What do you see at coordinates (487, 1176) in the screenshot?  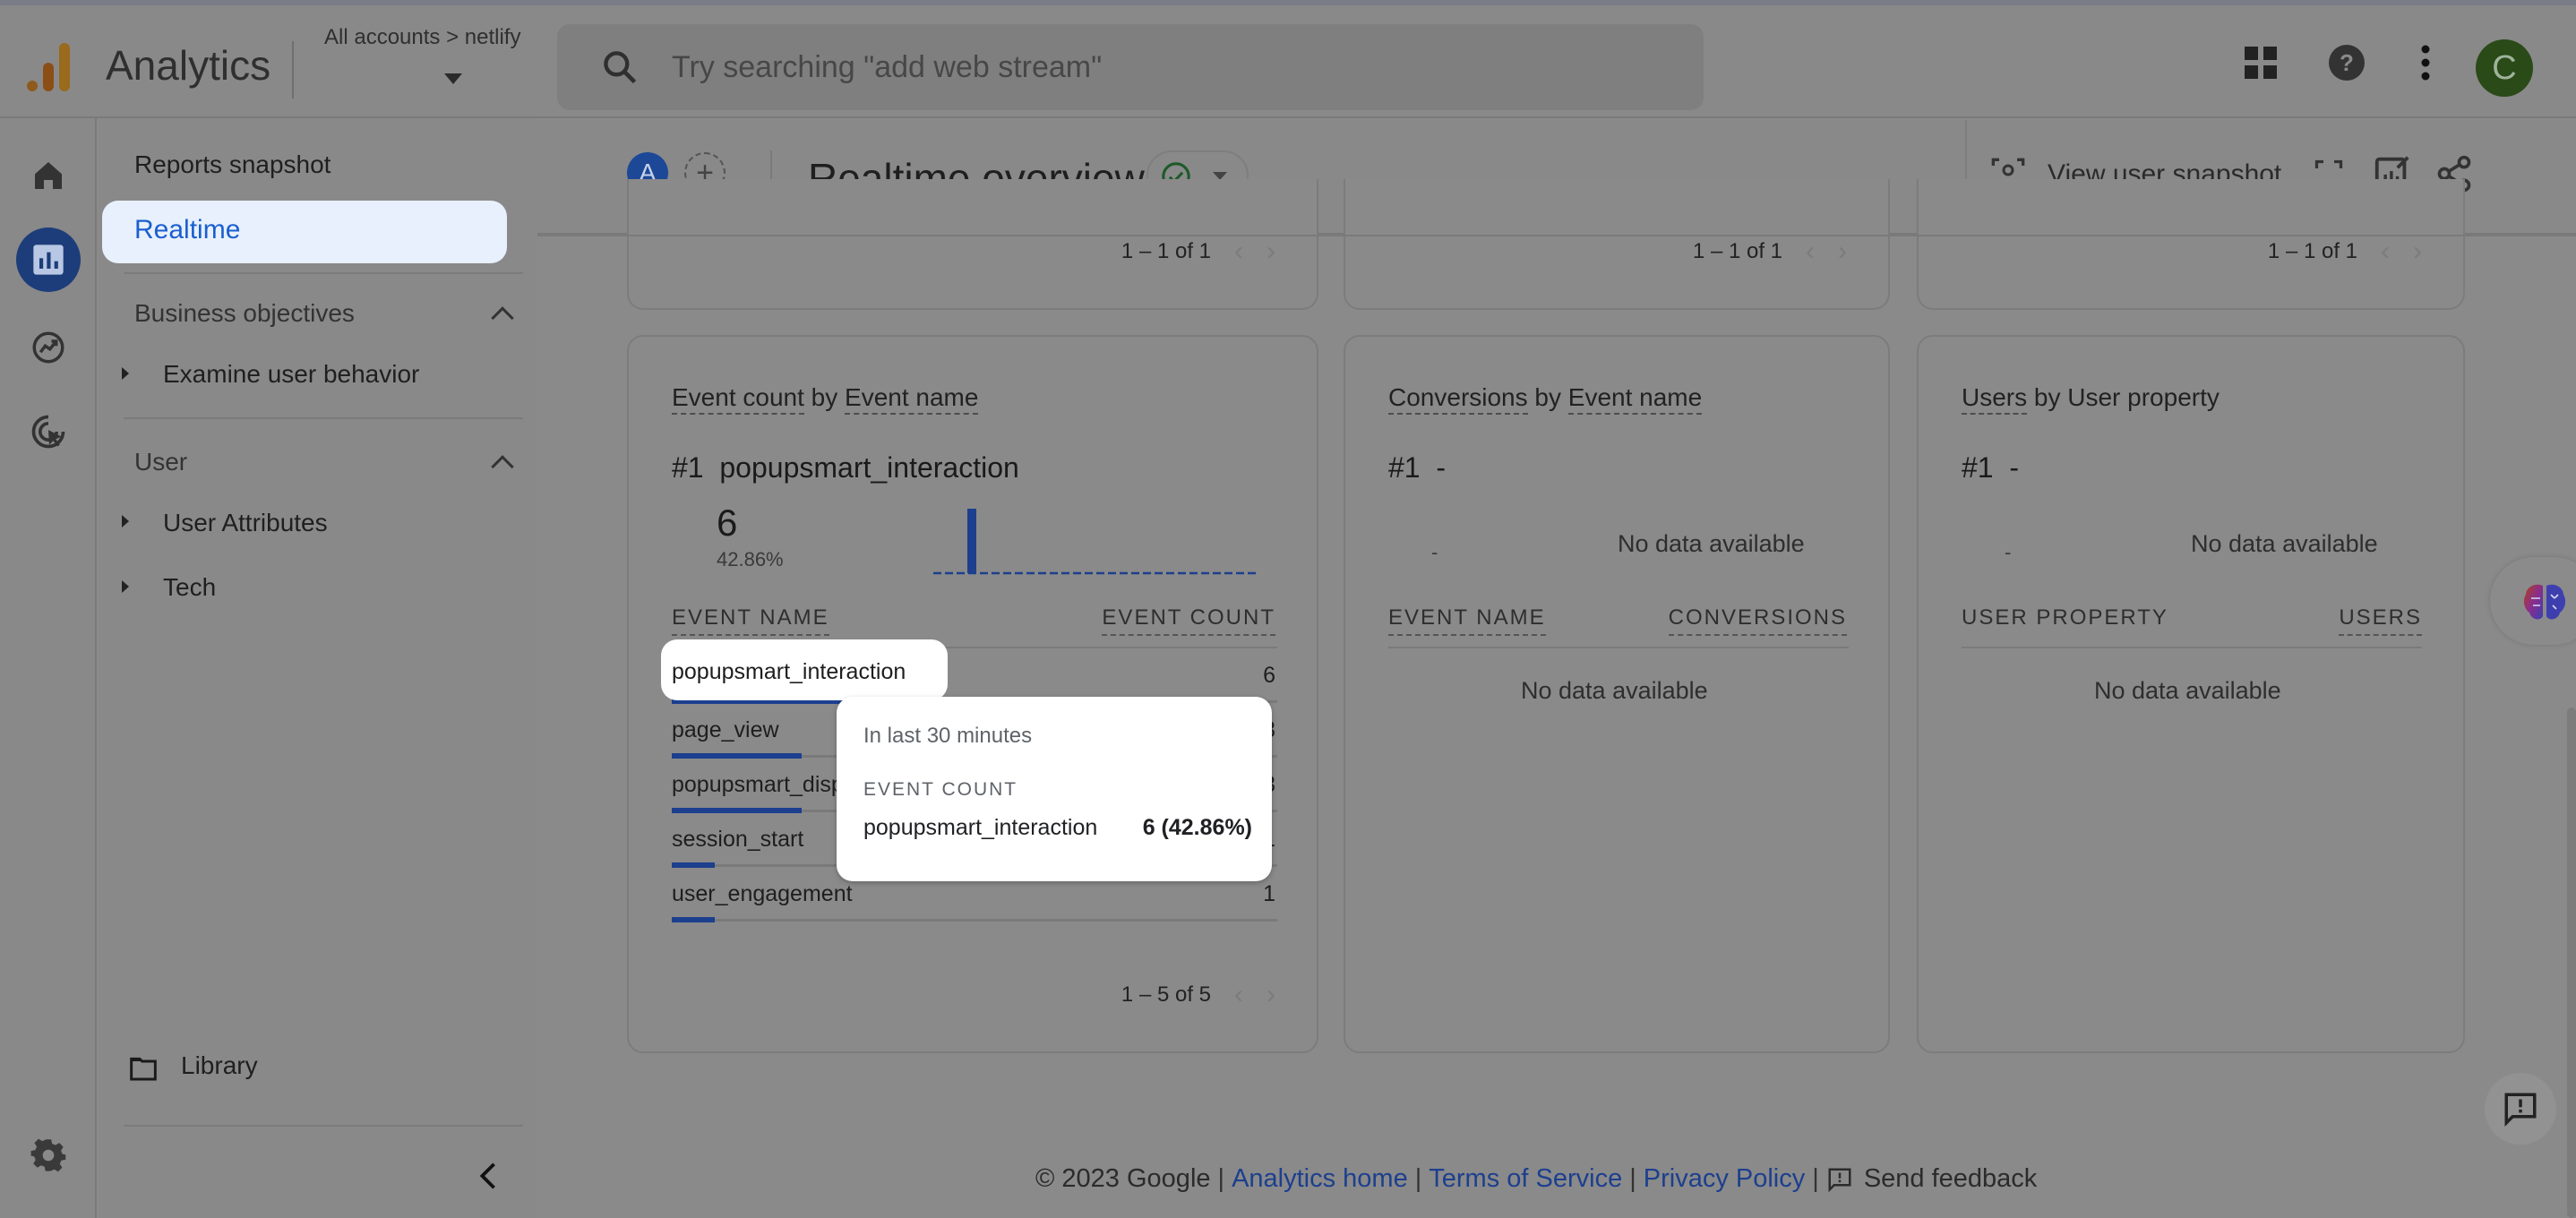 I see `chevron-left-icon` at bounding box center [487, 1176].